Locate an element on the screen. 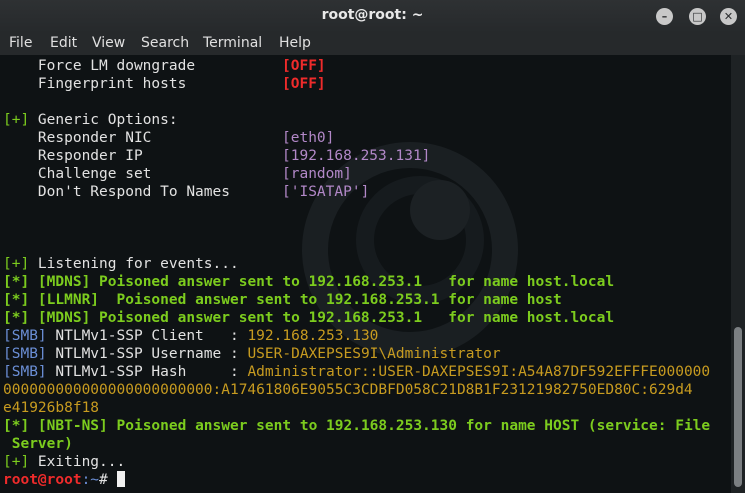 The height and width of the screenshot is (493, 745). terminal-line: Fingerprint hosts [OFF] is located at coordinates (164, 84).